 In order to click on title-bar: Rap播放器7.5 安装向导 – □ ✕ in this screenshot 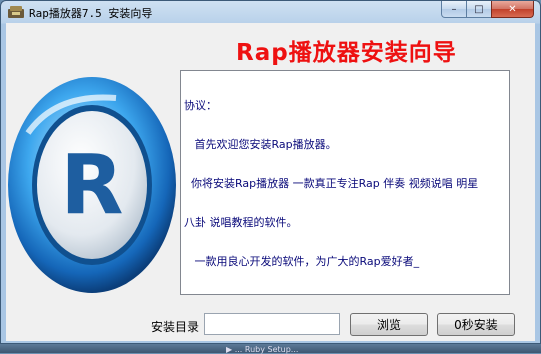, I will do `click(270, 12)`.